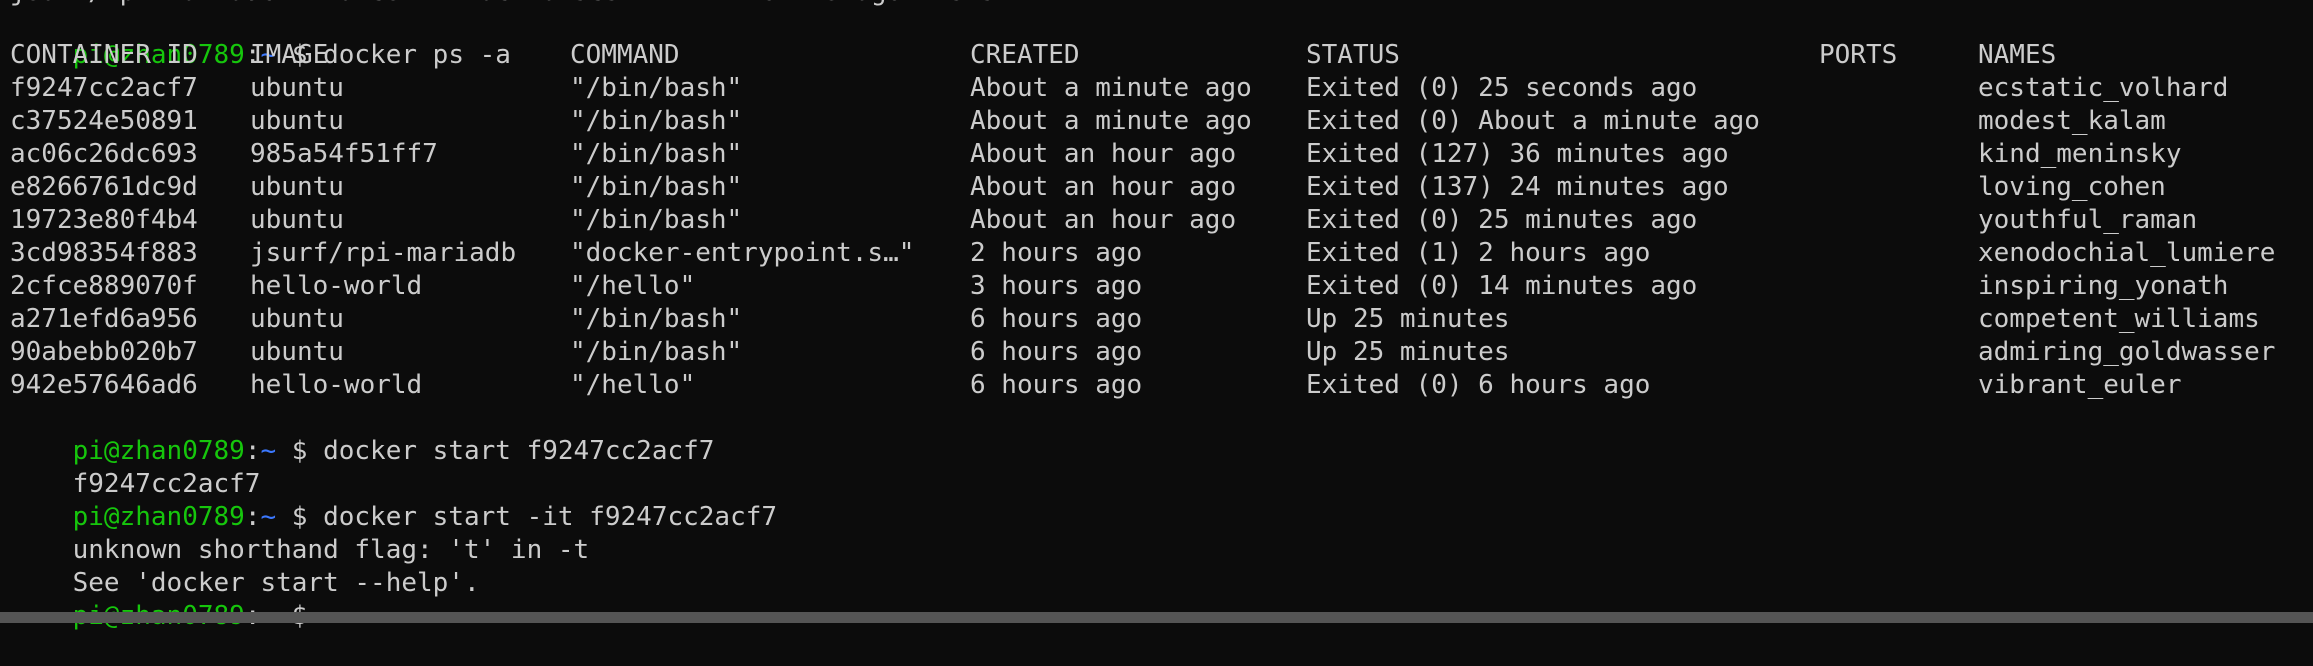 The image size is (2313, 666). What do you see at coordinates (2017, 55) in the screenshot?
I see `header-names: NAMES` at bounding box center [2017, 55].